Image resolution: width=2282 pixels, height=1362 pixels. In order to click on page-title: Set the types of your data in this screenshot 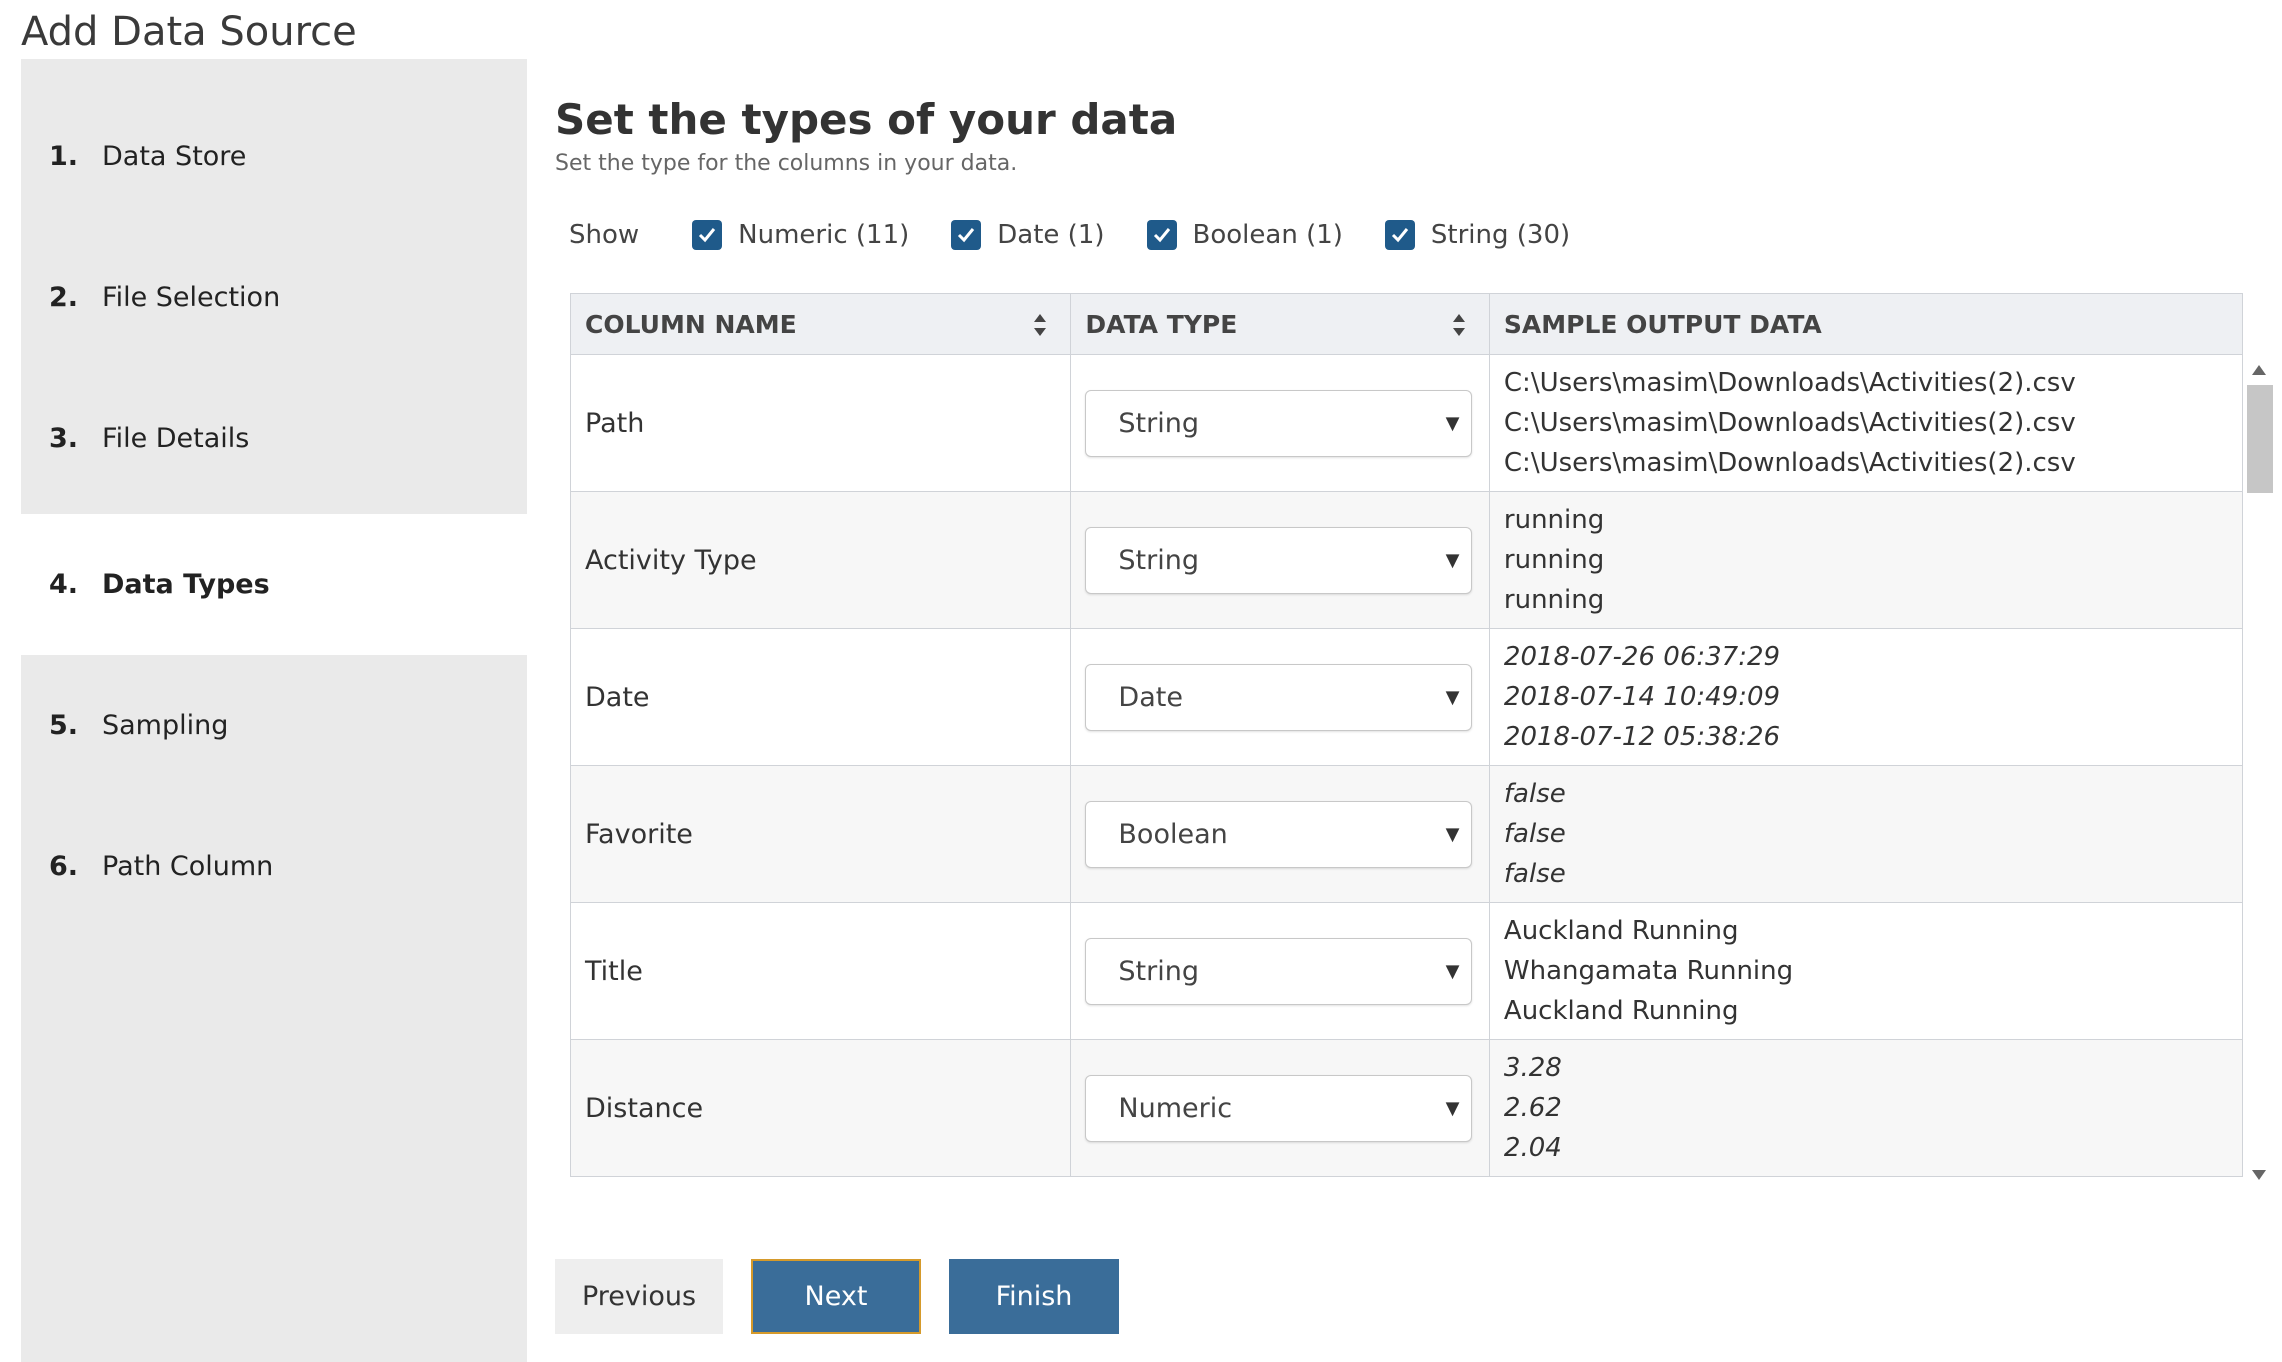, I will do `click(866, 119)`.